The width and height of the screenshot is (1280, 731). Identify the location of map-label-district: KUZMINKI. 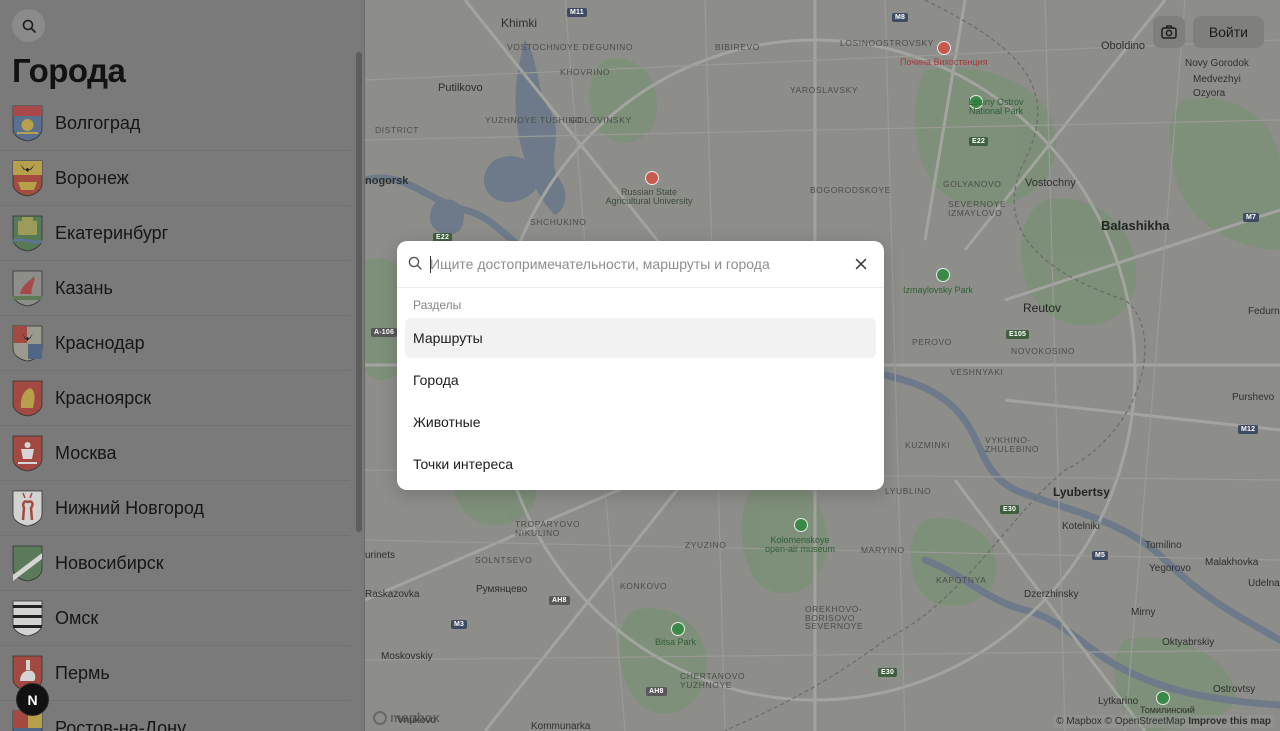
(928, 445).